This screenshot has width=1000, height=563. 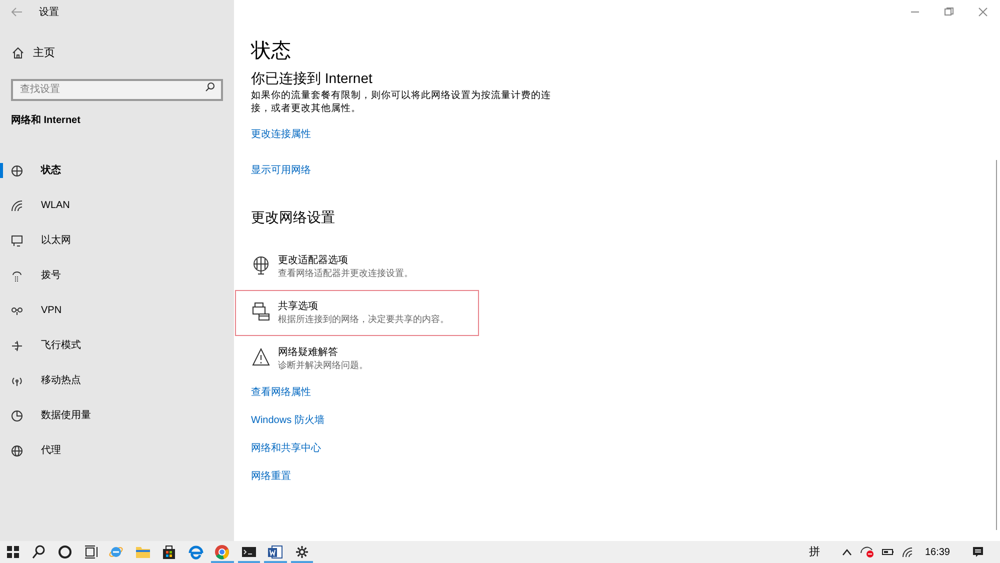 I want to click on option-description: 查看网络适配器并更改连接设置。, so click(x=345, y=273).